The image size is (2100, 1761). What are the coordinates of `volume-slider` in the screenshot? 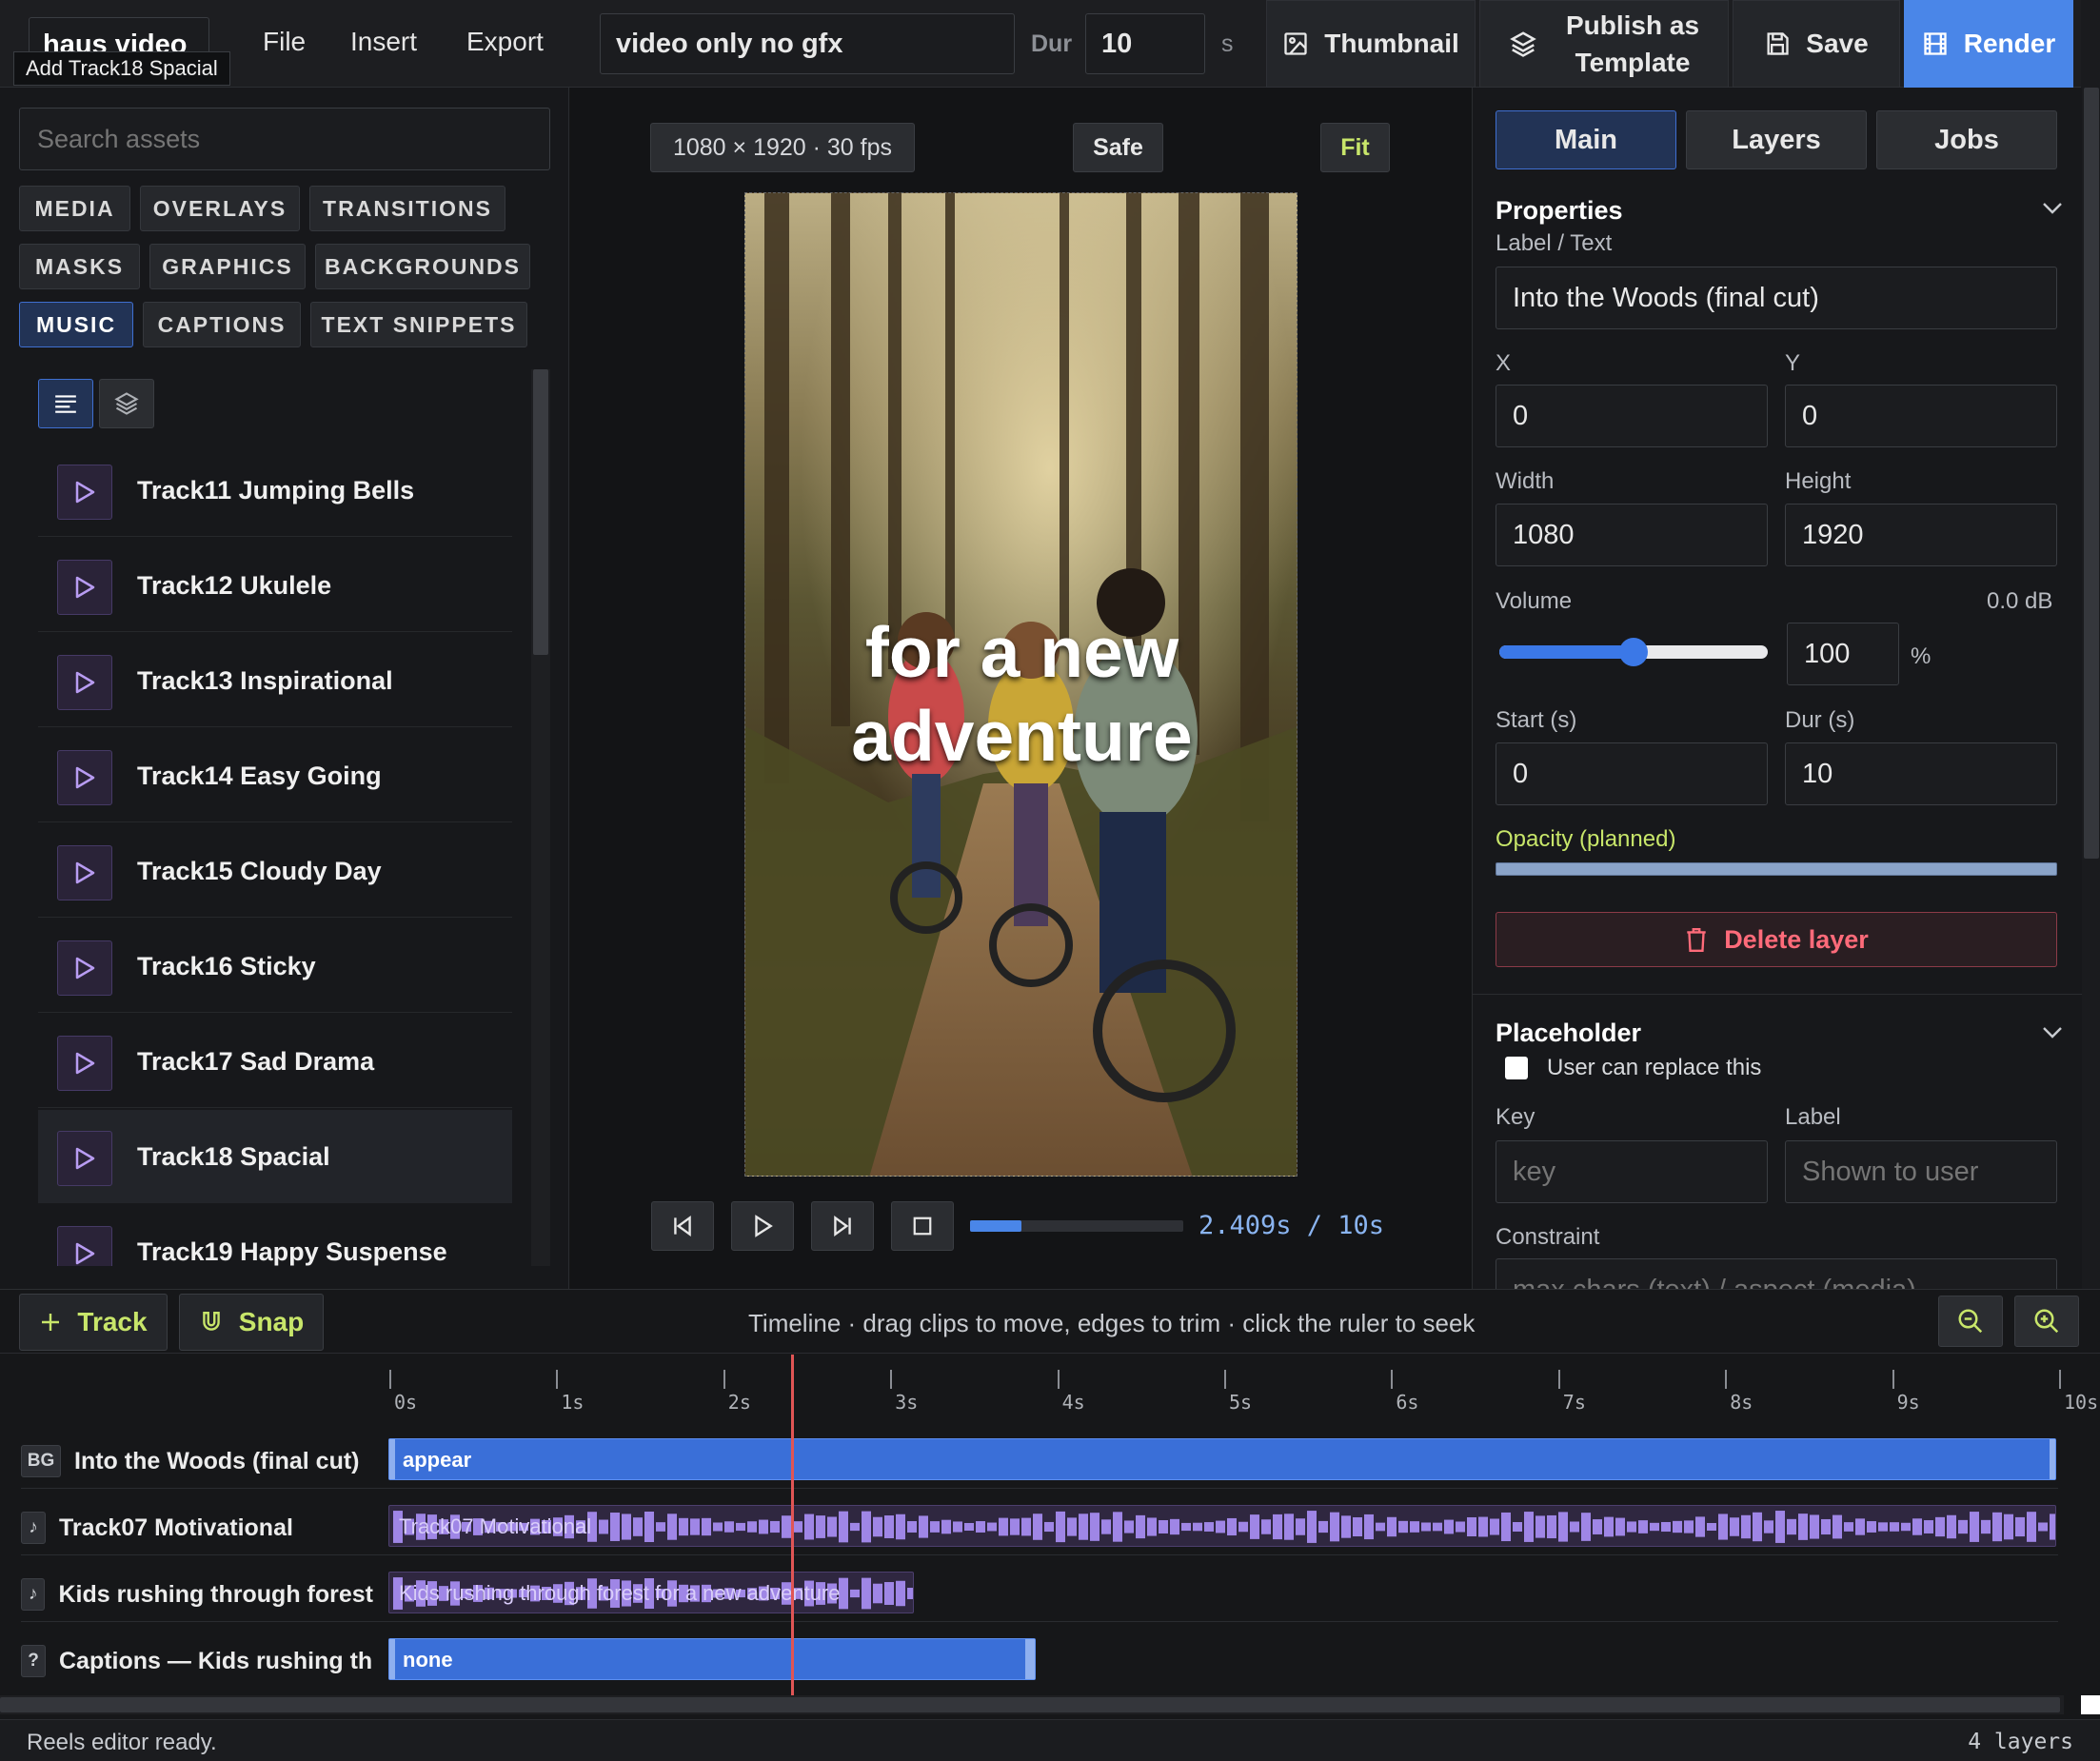 It's located at (1634, 652).